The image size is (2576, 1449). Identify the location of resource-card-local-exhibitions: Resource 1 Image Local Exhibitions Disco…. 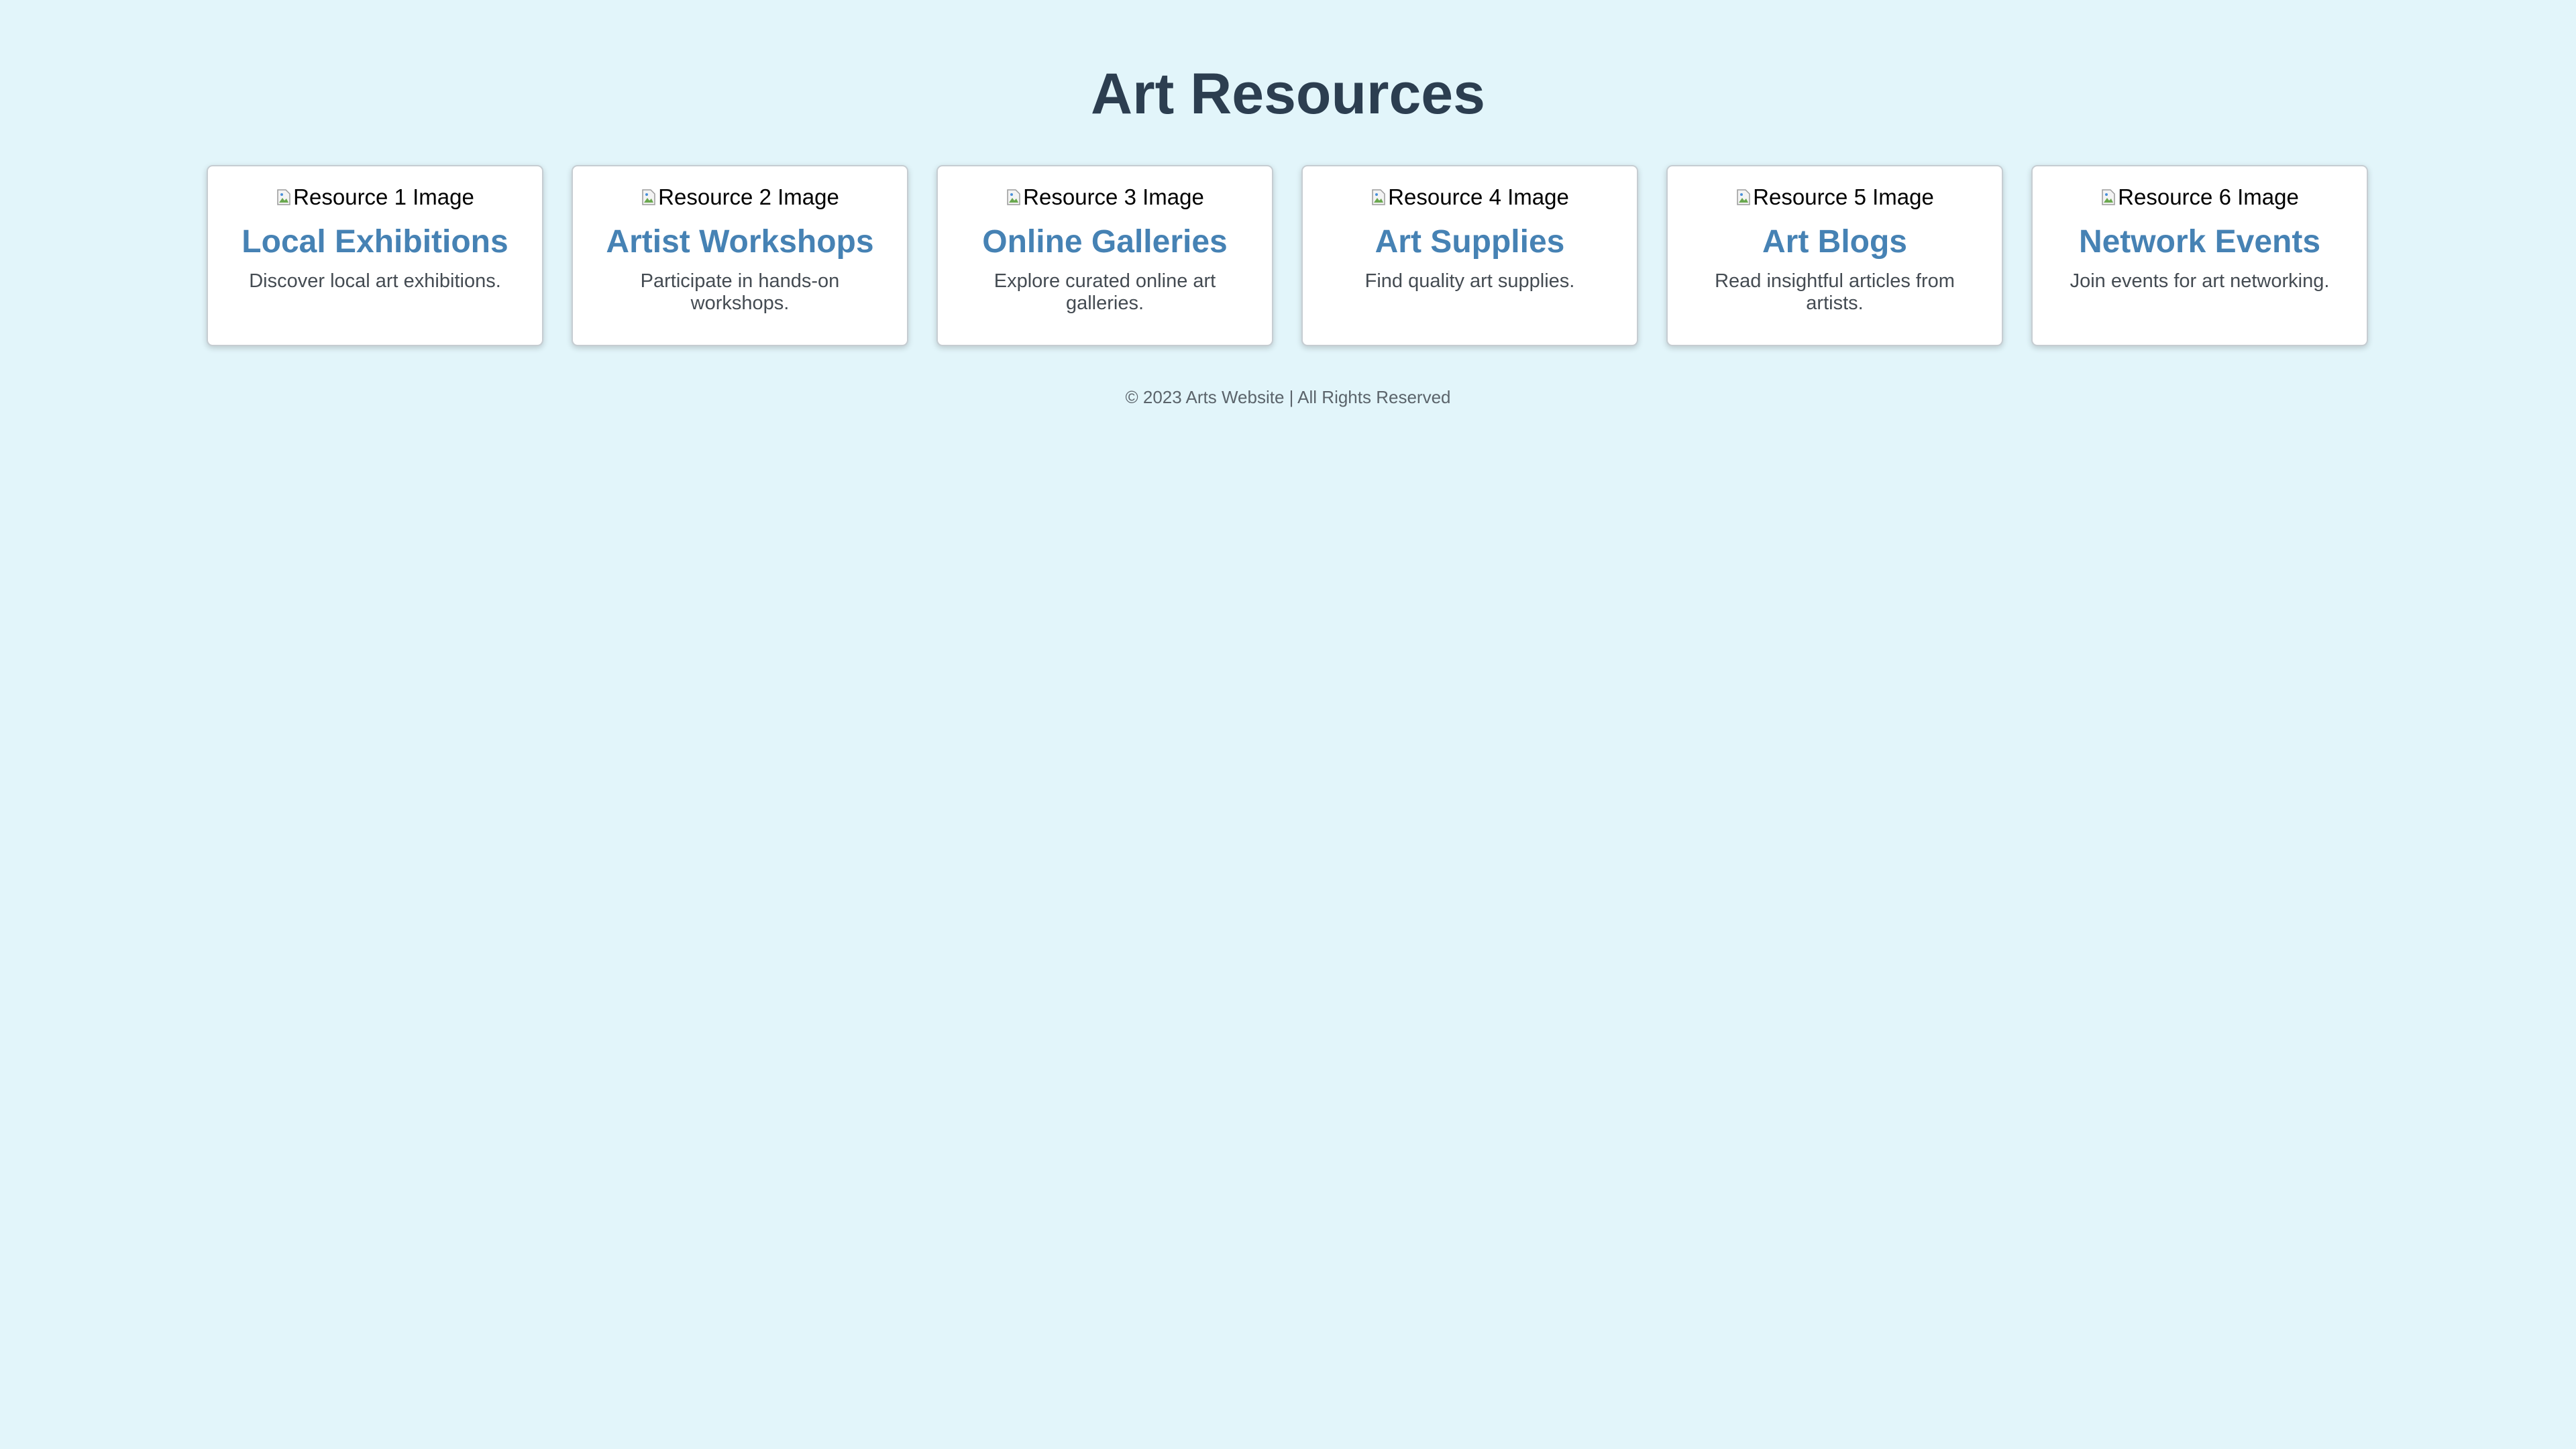
(375, 255).